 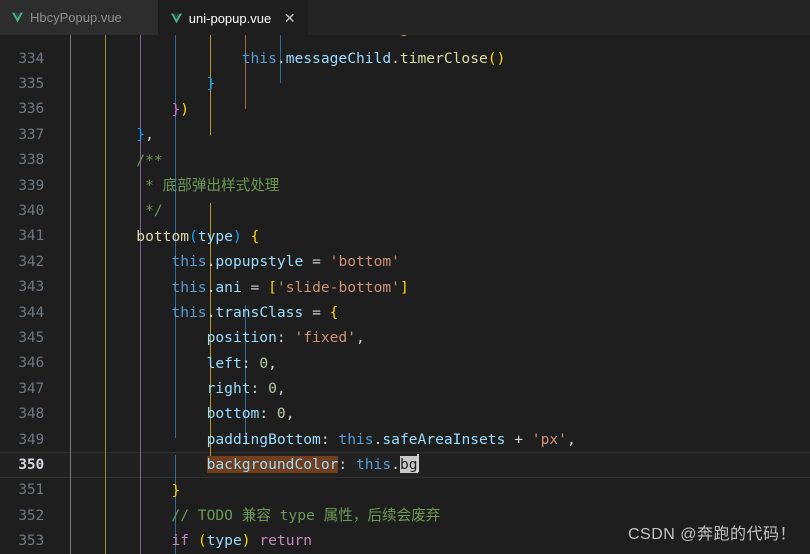 I want to click on line-number: 341, so click(x=31, y=236).